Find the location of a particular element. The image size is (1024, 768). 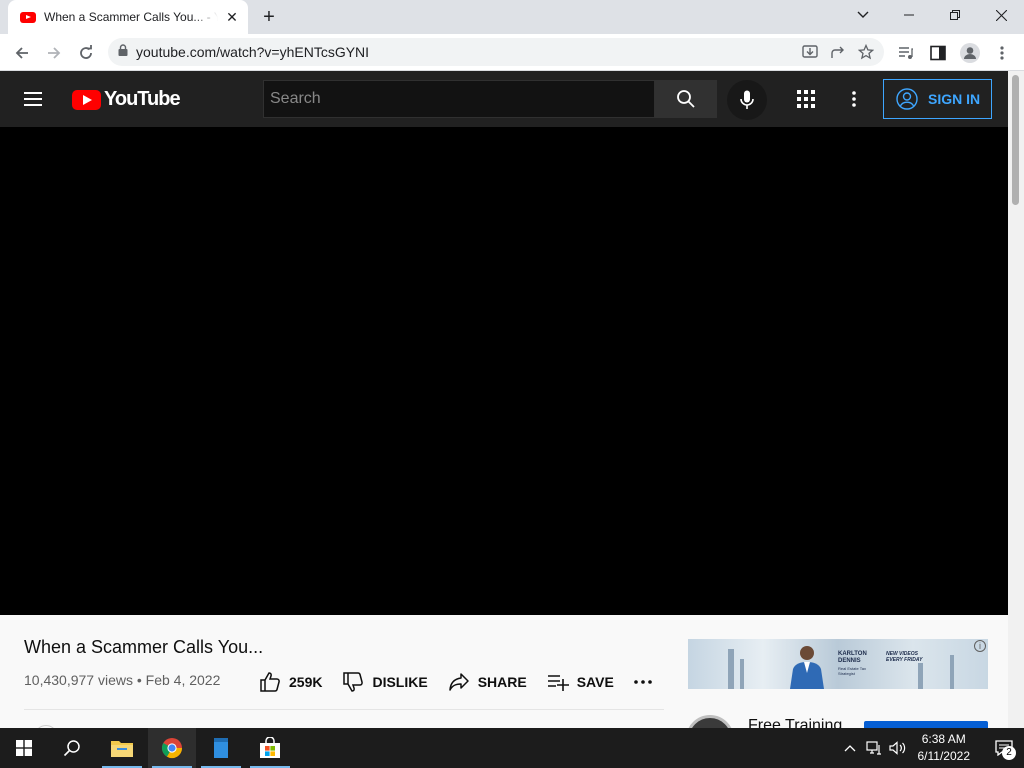

back-arrow-icon is located at coordinates (22, 53).